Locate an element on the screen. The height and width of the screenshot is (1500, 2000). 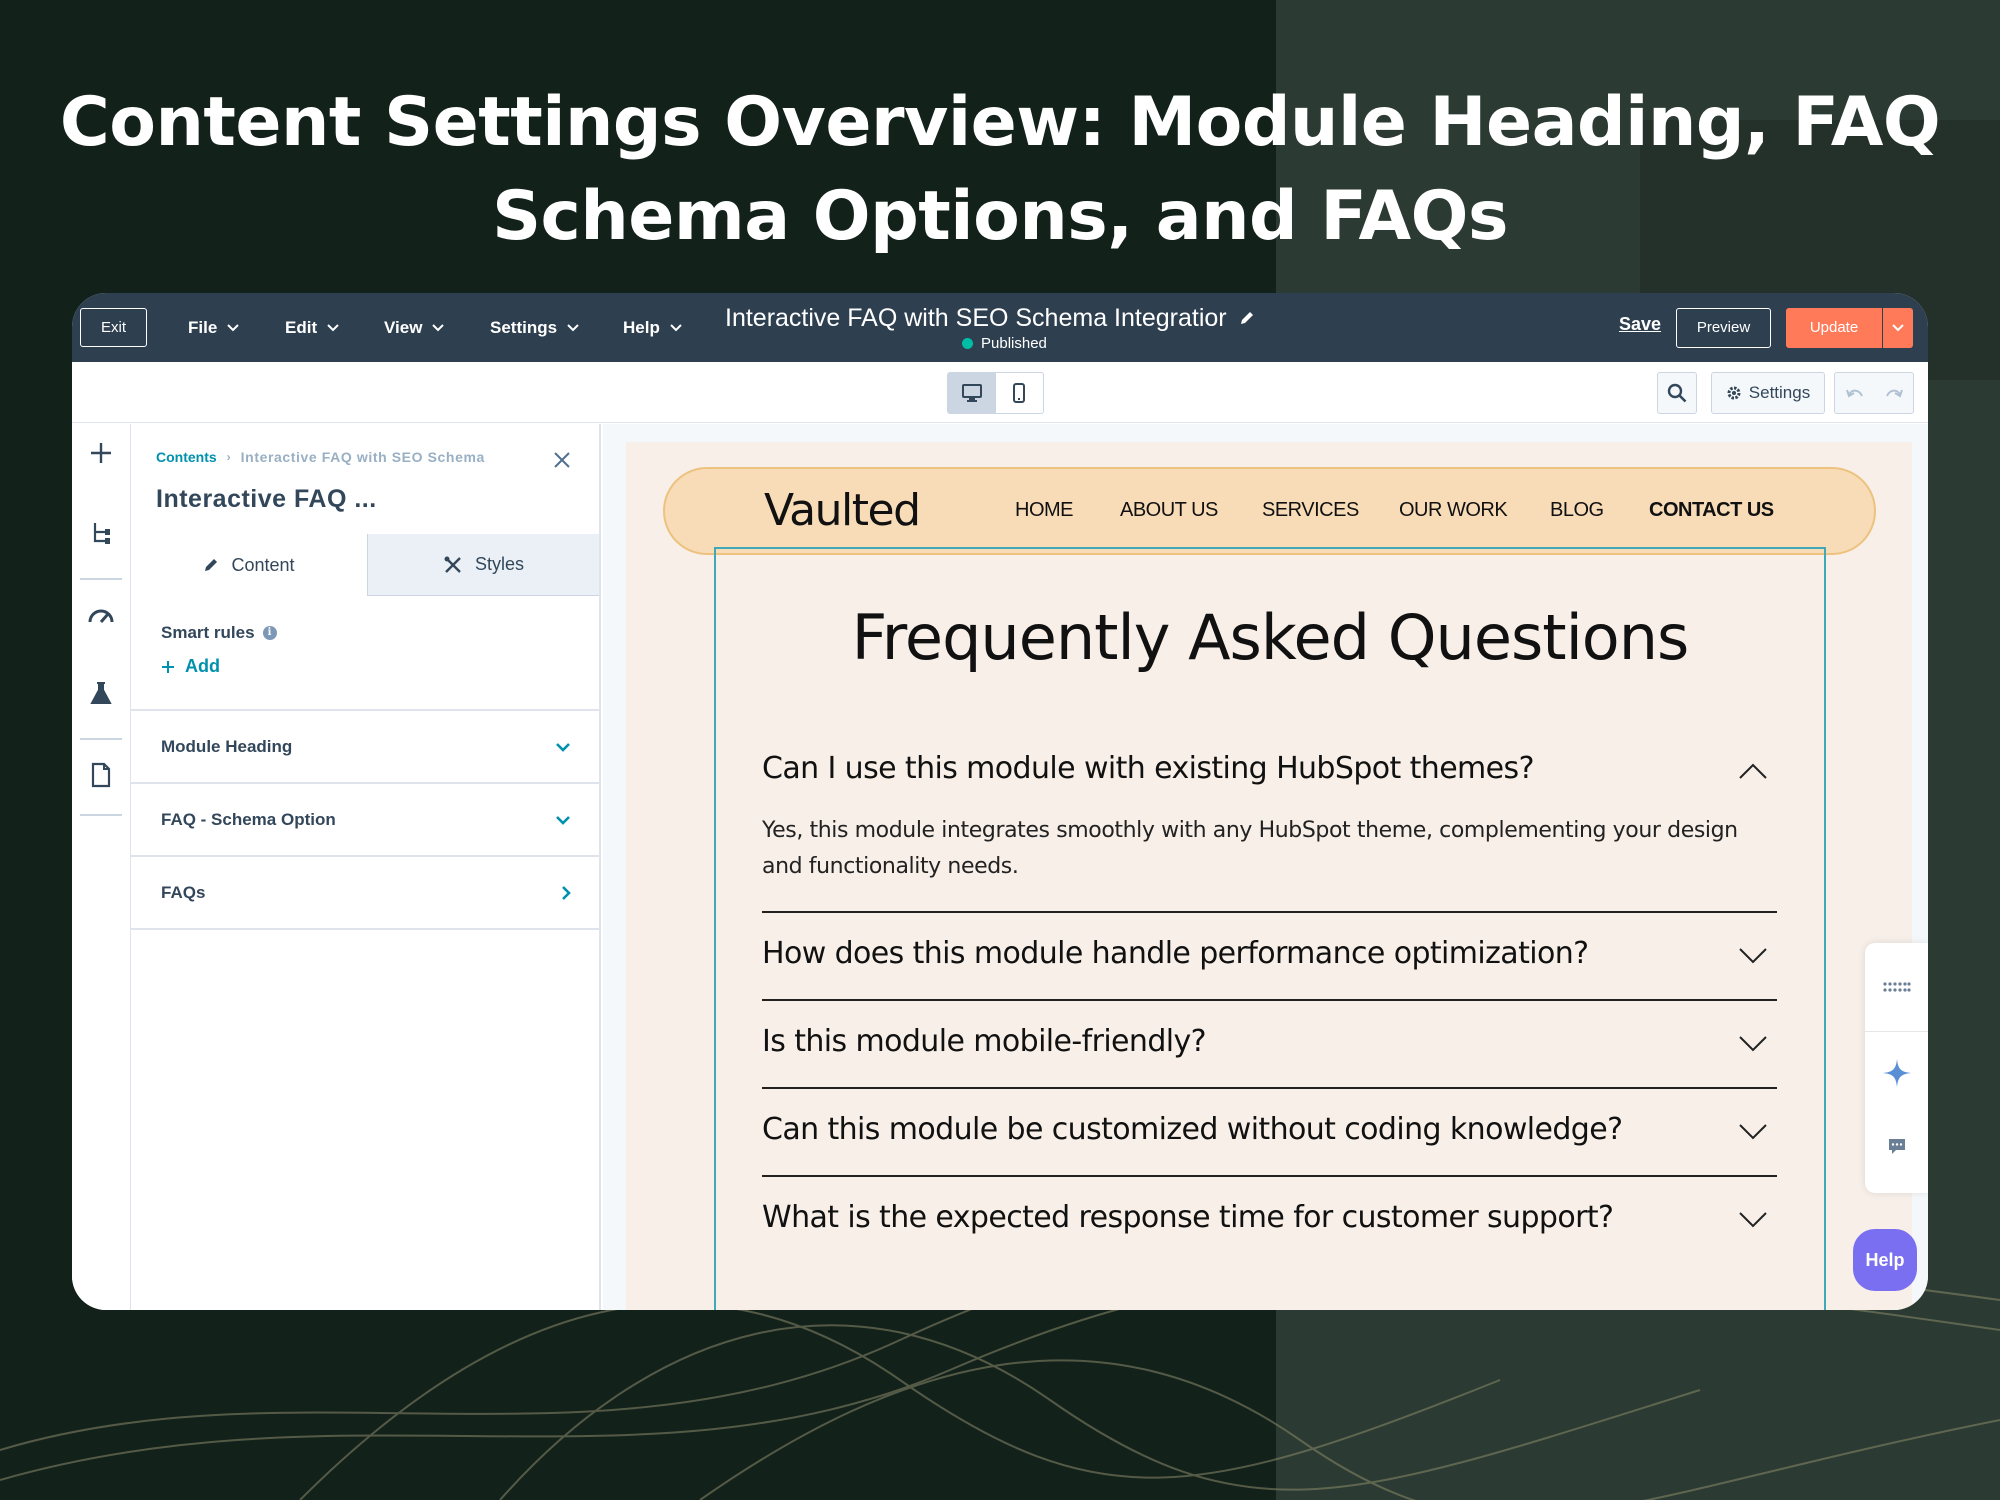
optimize-button is located at coordinates (101, 615).